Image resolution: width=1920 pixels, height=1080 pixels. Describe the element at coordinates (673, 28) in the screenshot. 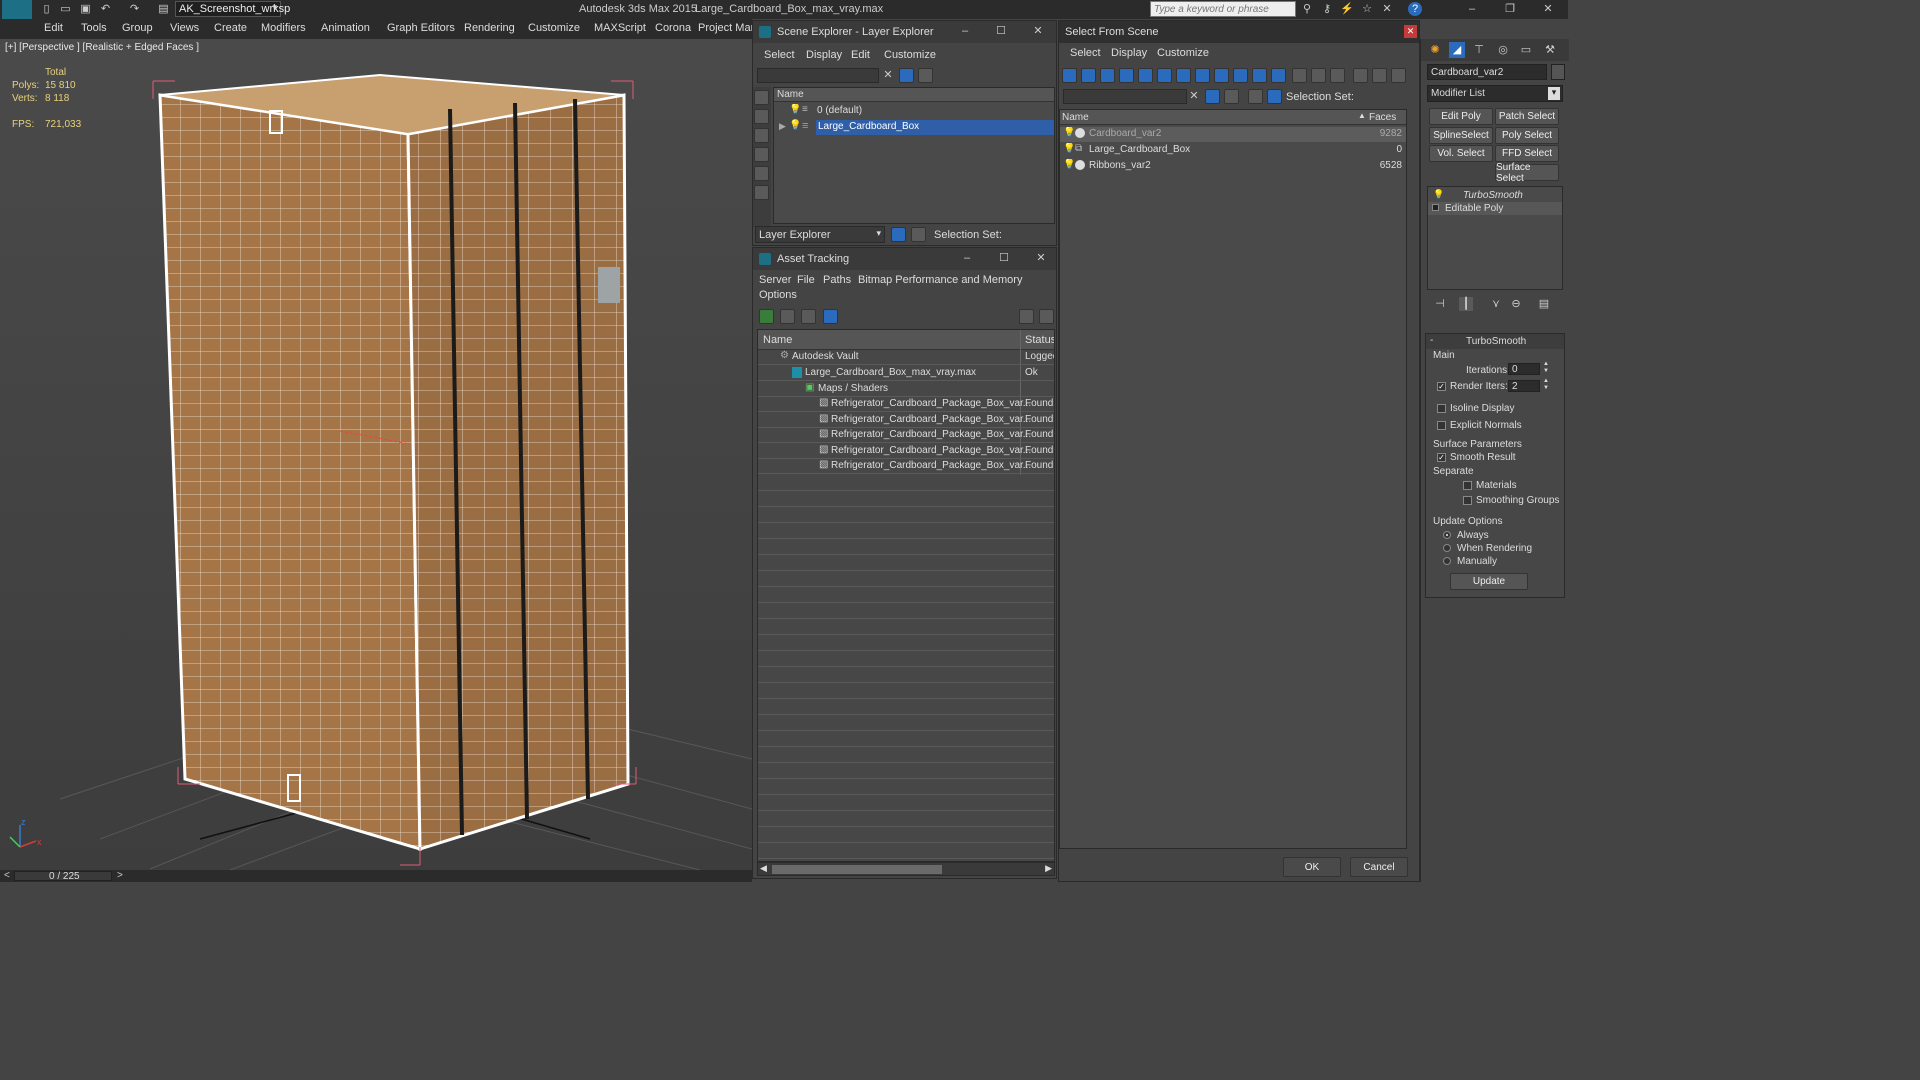

I see `menu-corona: Corona` at that location.